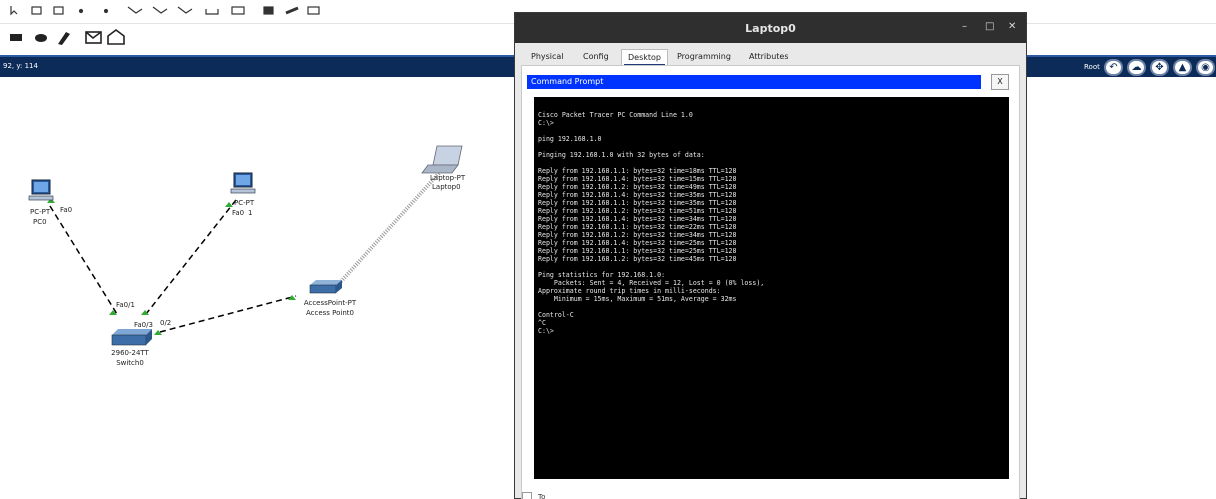 This screenshot has width=1216, height=499. I want to click on top-checkbox, so click(527, 495).